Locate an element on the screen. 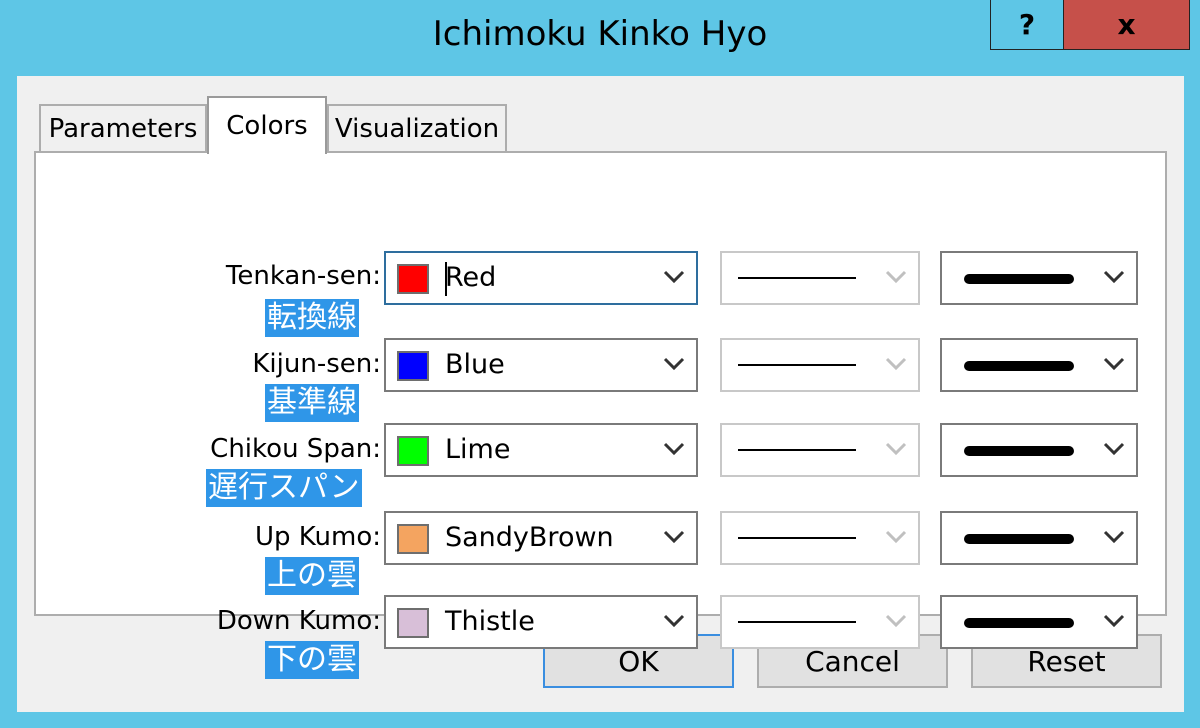 The height and width of the screenshot is (728, 1200). tenkan-sen-style-select is located at coordinates (820, 278).